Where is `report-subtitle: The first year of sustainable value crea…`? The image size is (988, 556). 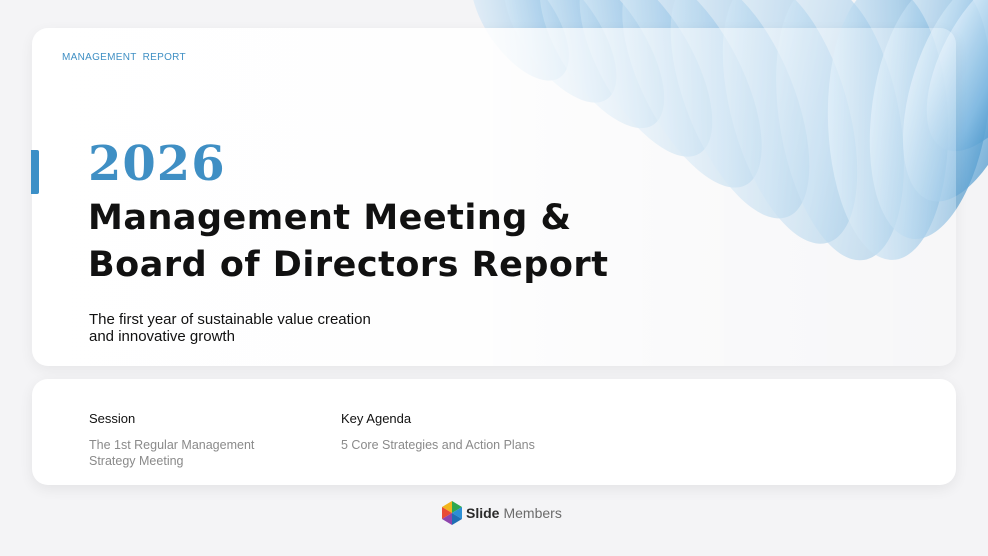 report-subtitle: The first year of sustainable value crea… is located at coordinates (230, 328).